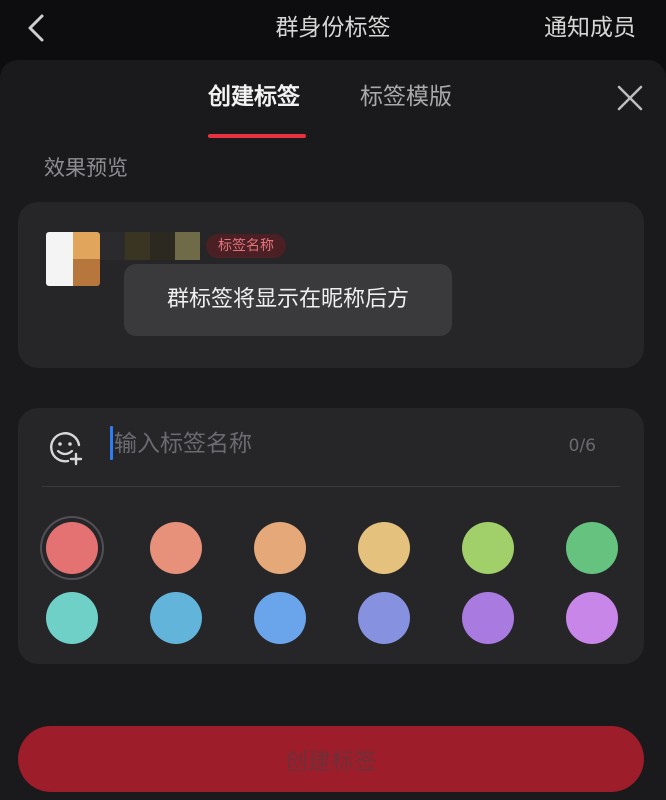 Image resolution: width=666 pixels, height=800 pixels. What do you see at coordinates (333, 109) in the screenshot?
I see `tab-bar: 创建标签 标签模版` at bounding box center [333, 109].